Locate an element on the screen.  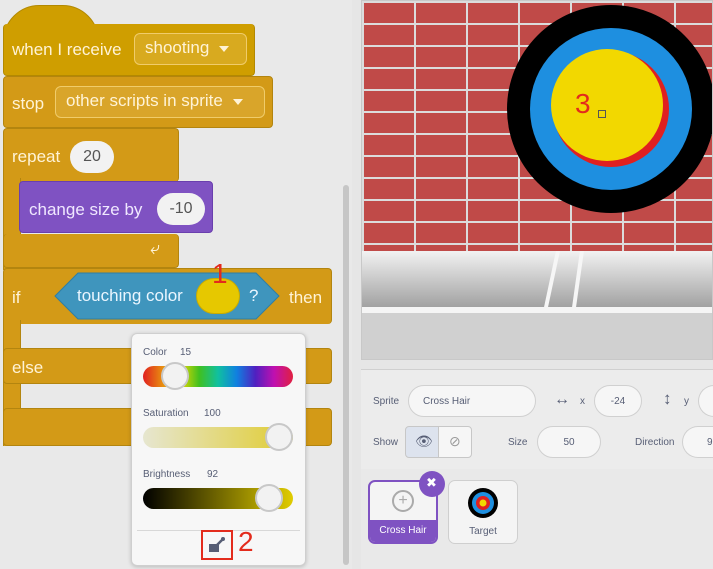
show-hidden-button: ⊘ is located at coordinates (455, 442).